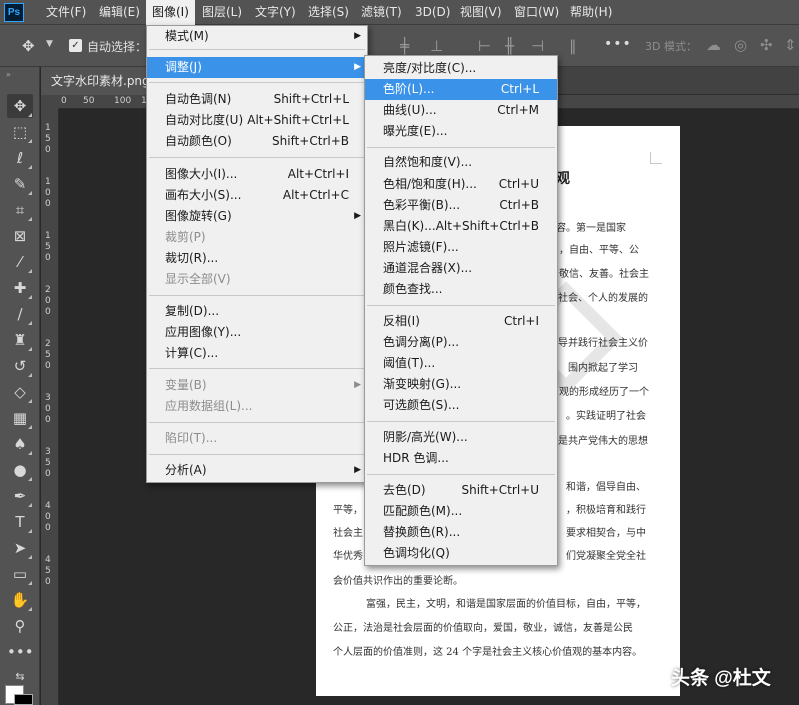 The height and width of the screenshot is (705, 799). Describe the element at coordinates (257, 120) in the screenshot. I see `menu-item-auto-contrast: 自动对比度(U) Alt+Shift+Ctrl+L` at that location.